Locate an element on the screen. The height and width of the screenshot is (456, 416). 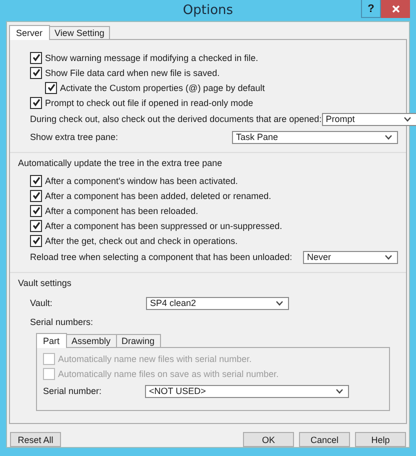
section-title: Automatically update the tree in the extra tree pane is located at coordinates (121, 163).